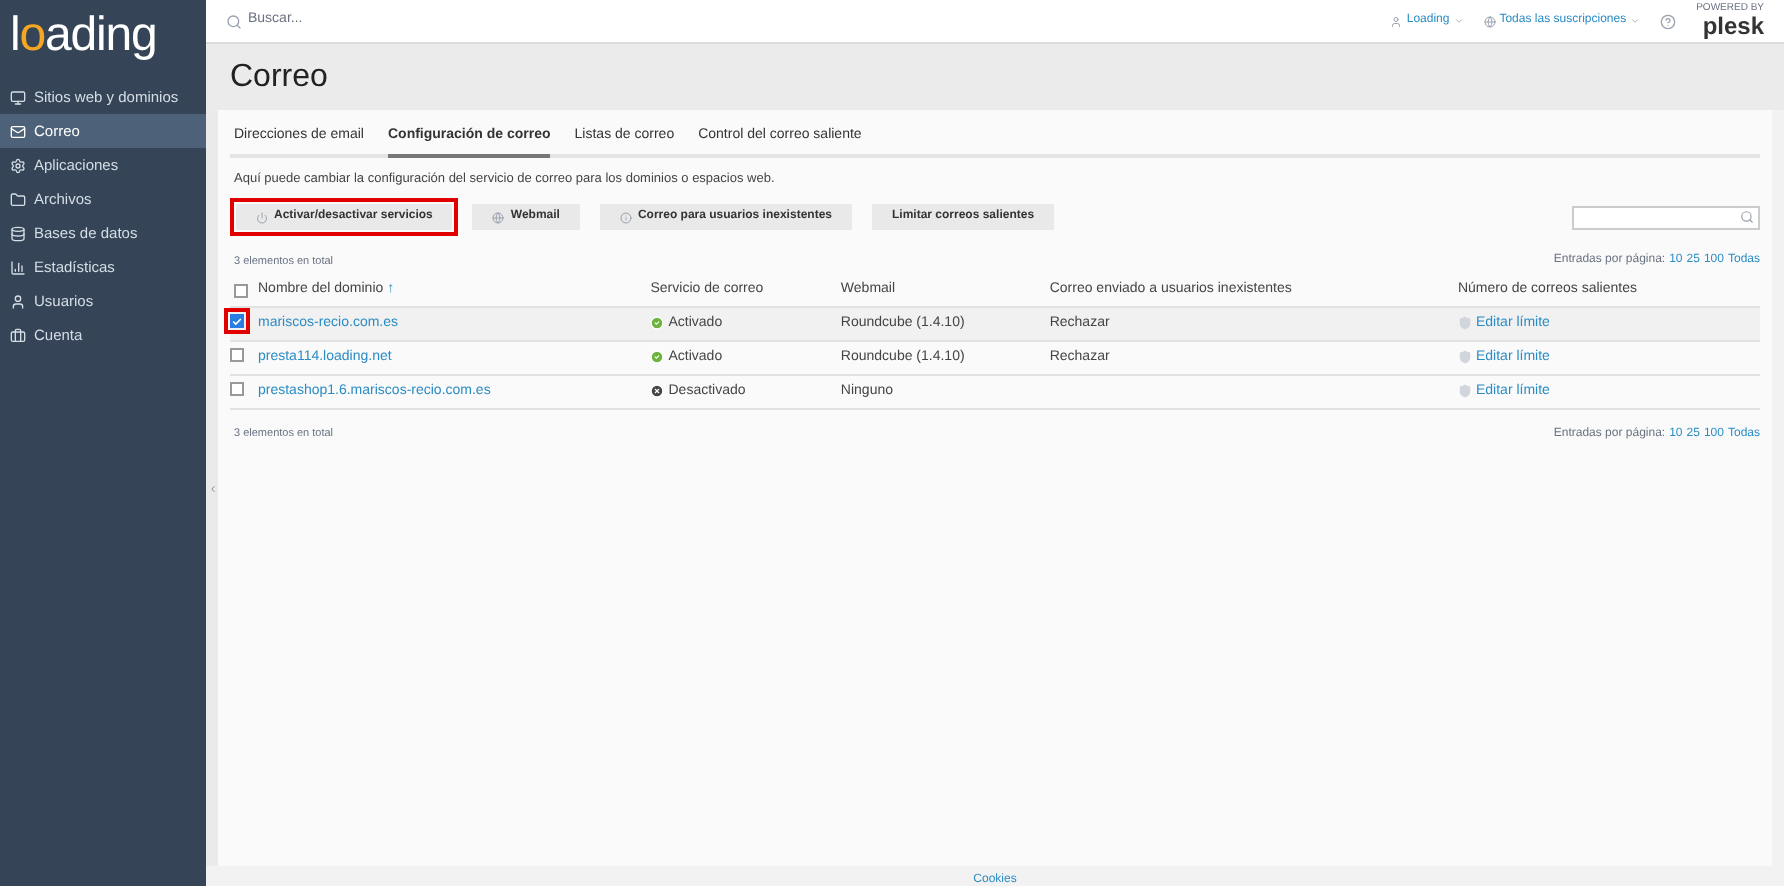 This screenshot has width=1784, height=886. What do you see at coordinates (1733, 26) in the screenshot?
I see `brand-logo: plesk` at bounding box center [1733, 26].